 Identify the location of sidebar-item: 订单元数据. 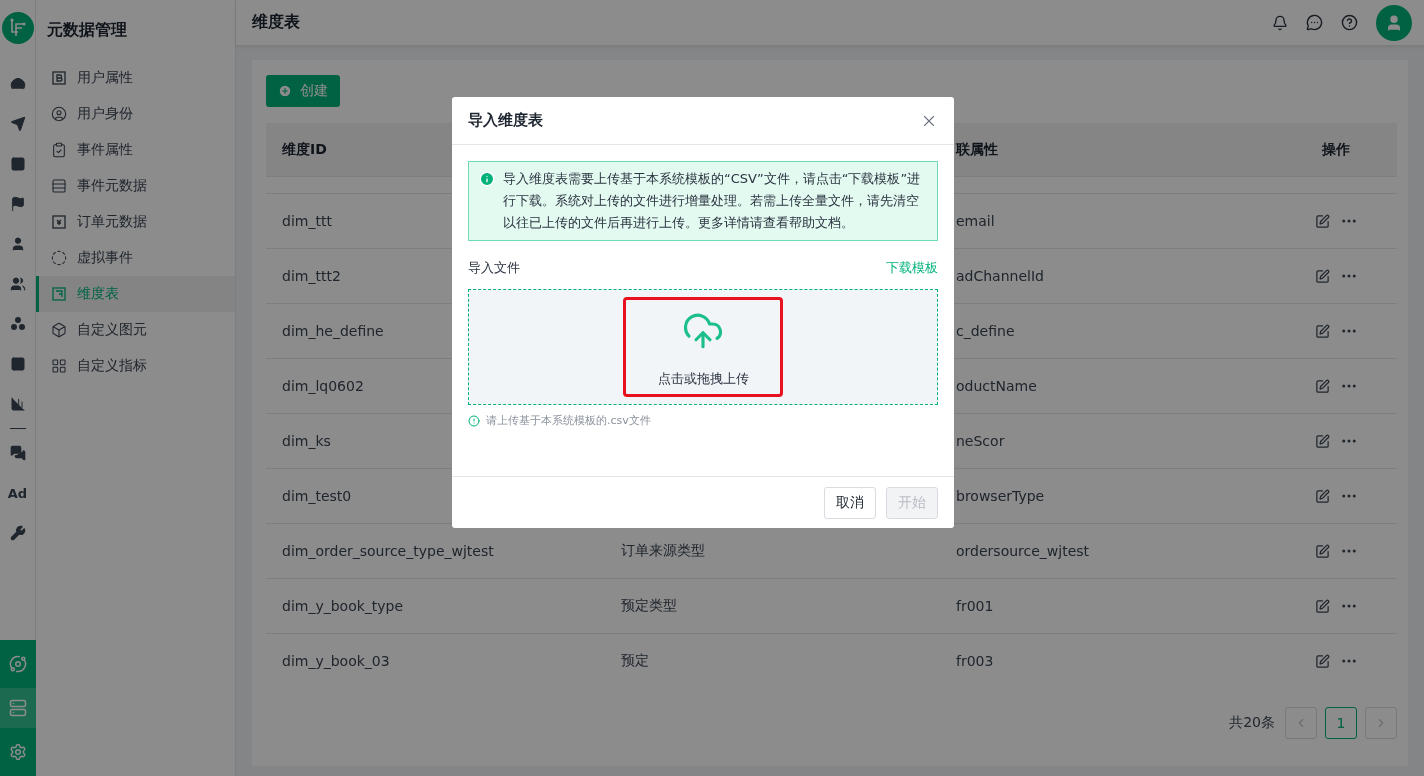
(135, 222).